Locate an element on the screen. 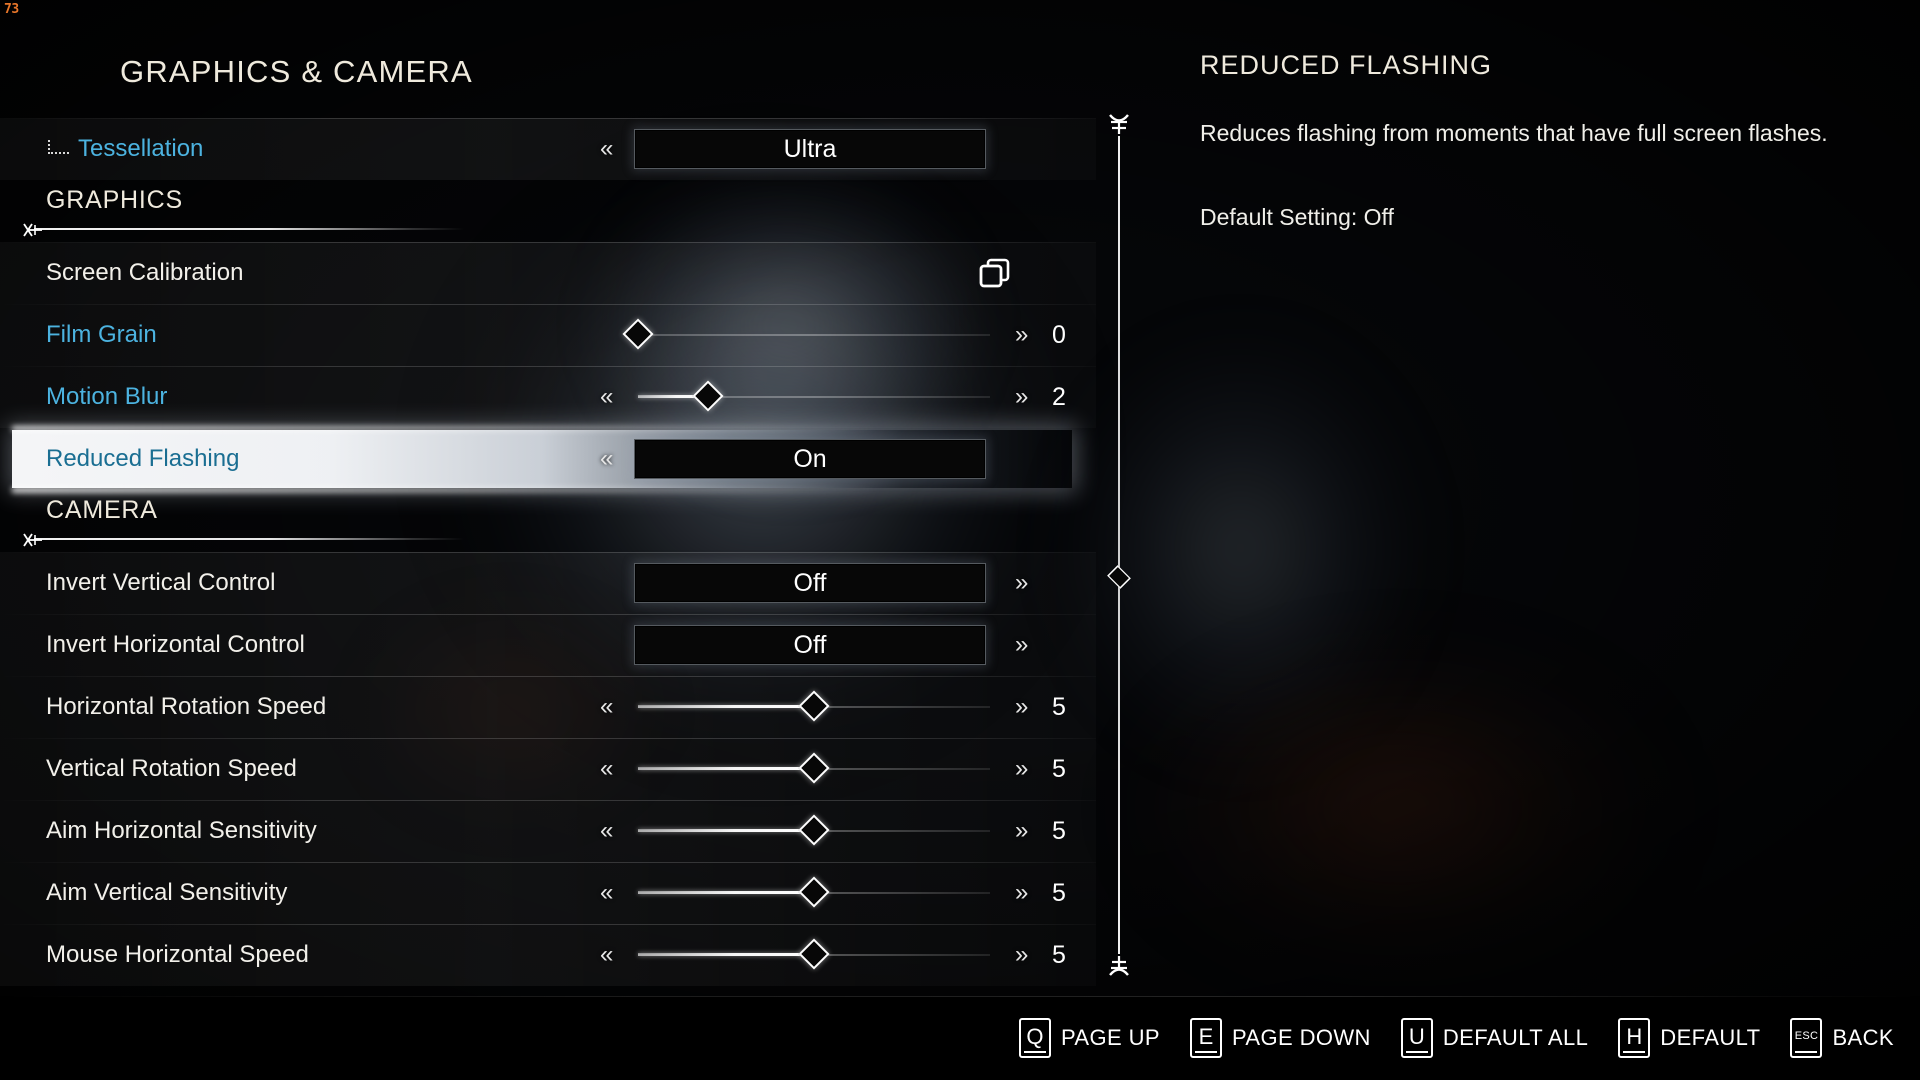 The image size is (1920, 1080). setting-row-aim-horizontal-sensitivity: Aim Horizontal Sensitivity « » 5 is located at coordinates (548, 831).